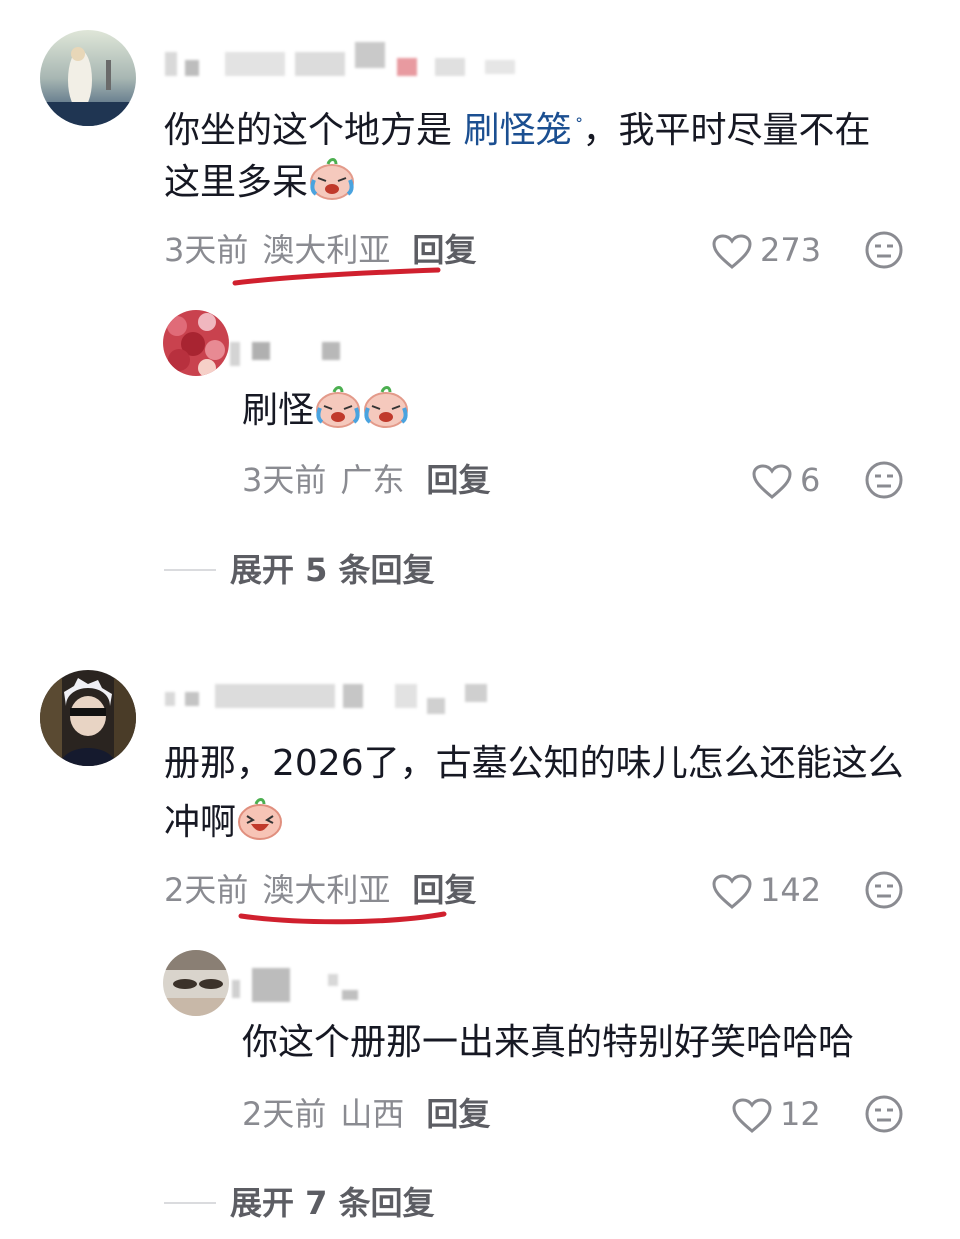 This screenshot has width=960, height=1239. I want to click on reply-location: 山西, so click(372, 1114).